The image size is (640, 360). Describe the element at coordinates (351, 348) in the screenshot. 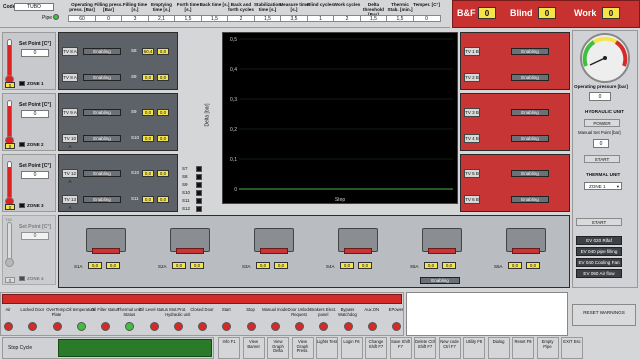

I see `toolbar-button: Login F6` at that location.